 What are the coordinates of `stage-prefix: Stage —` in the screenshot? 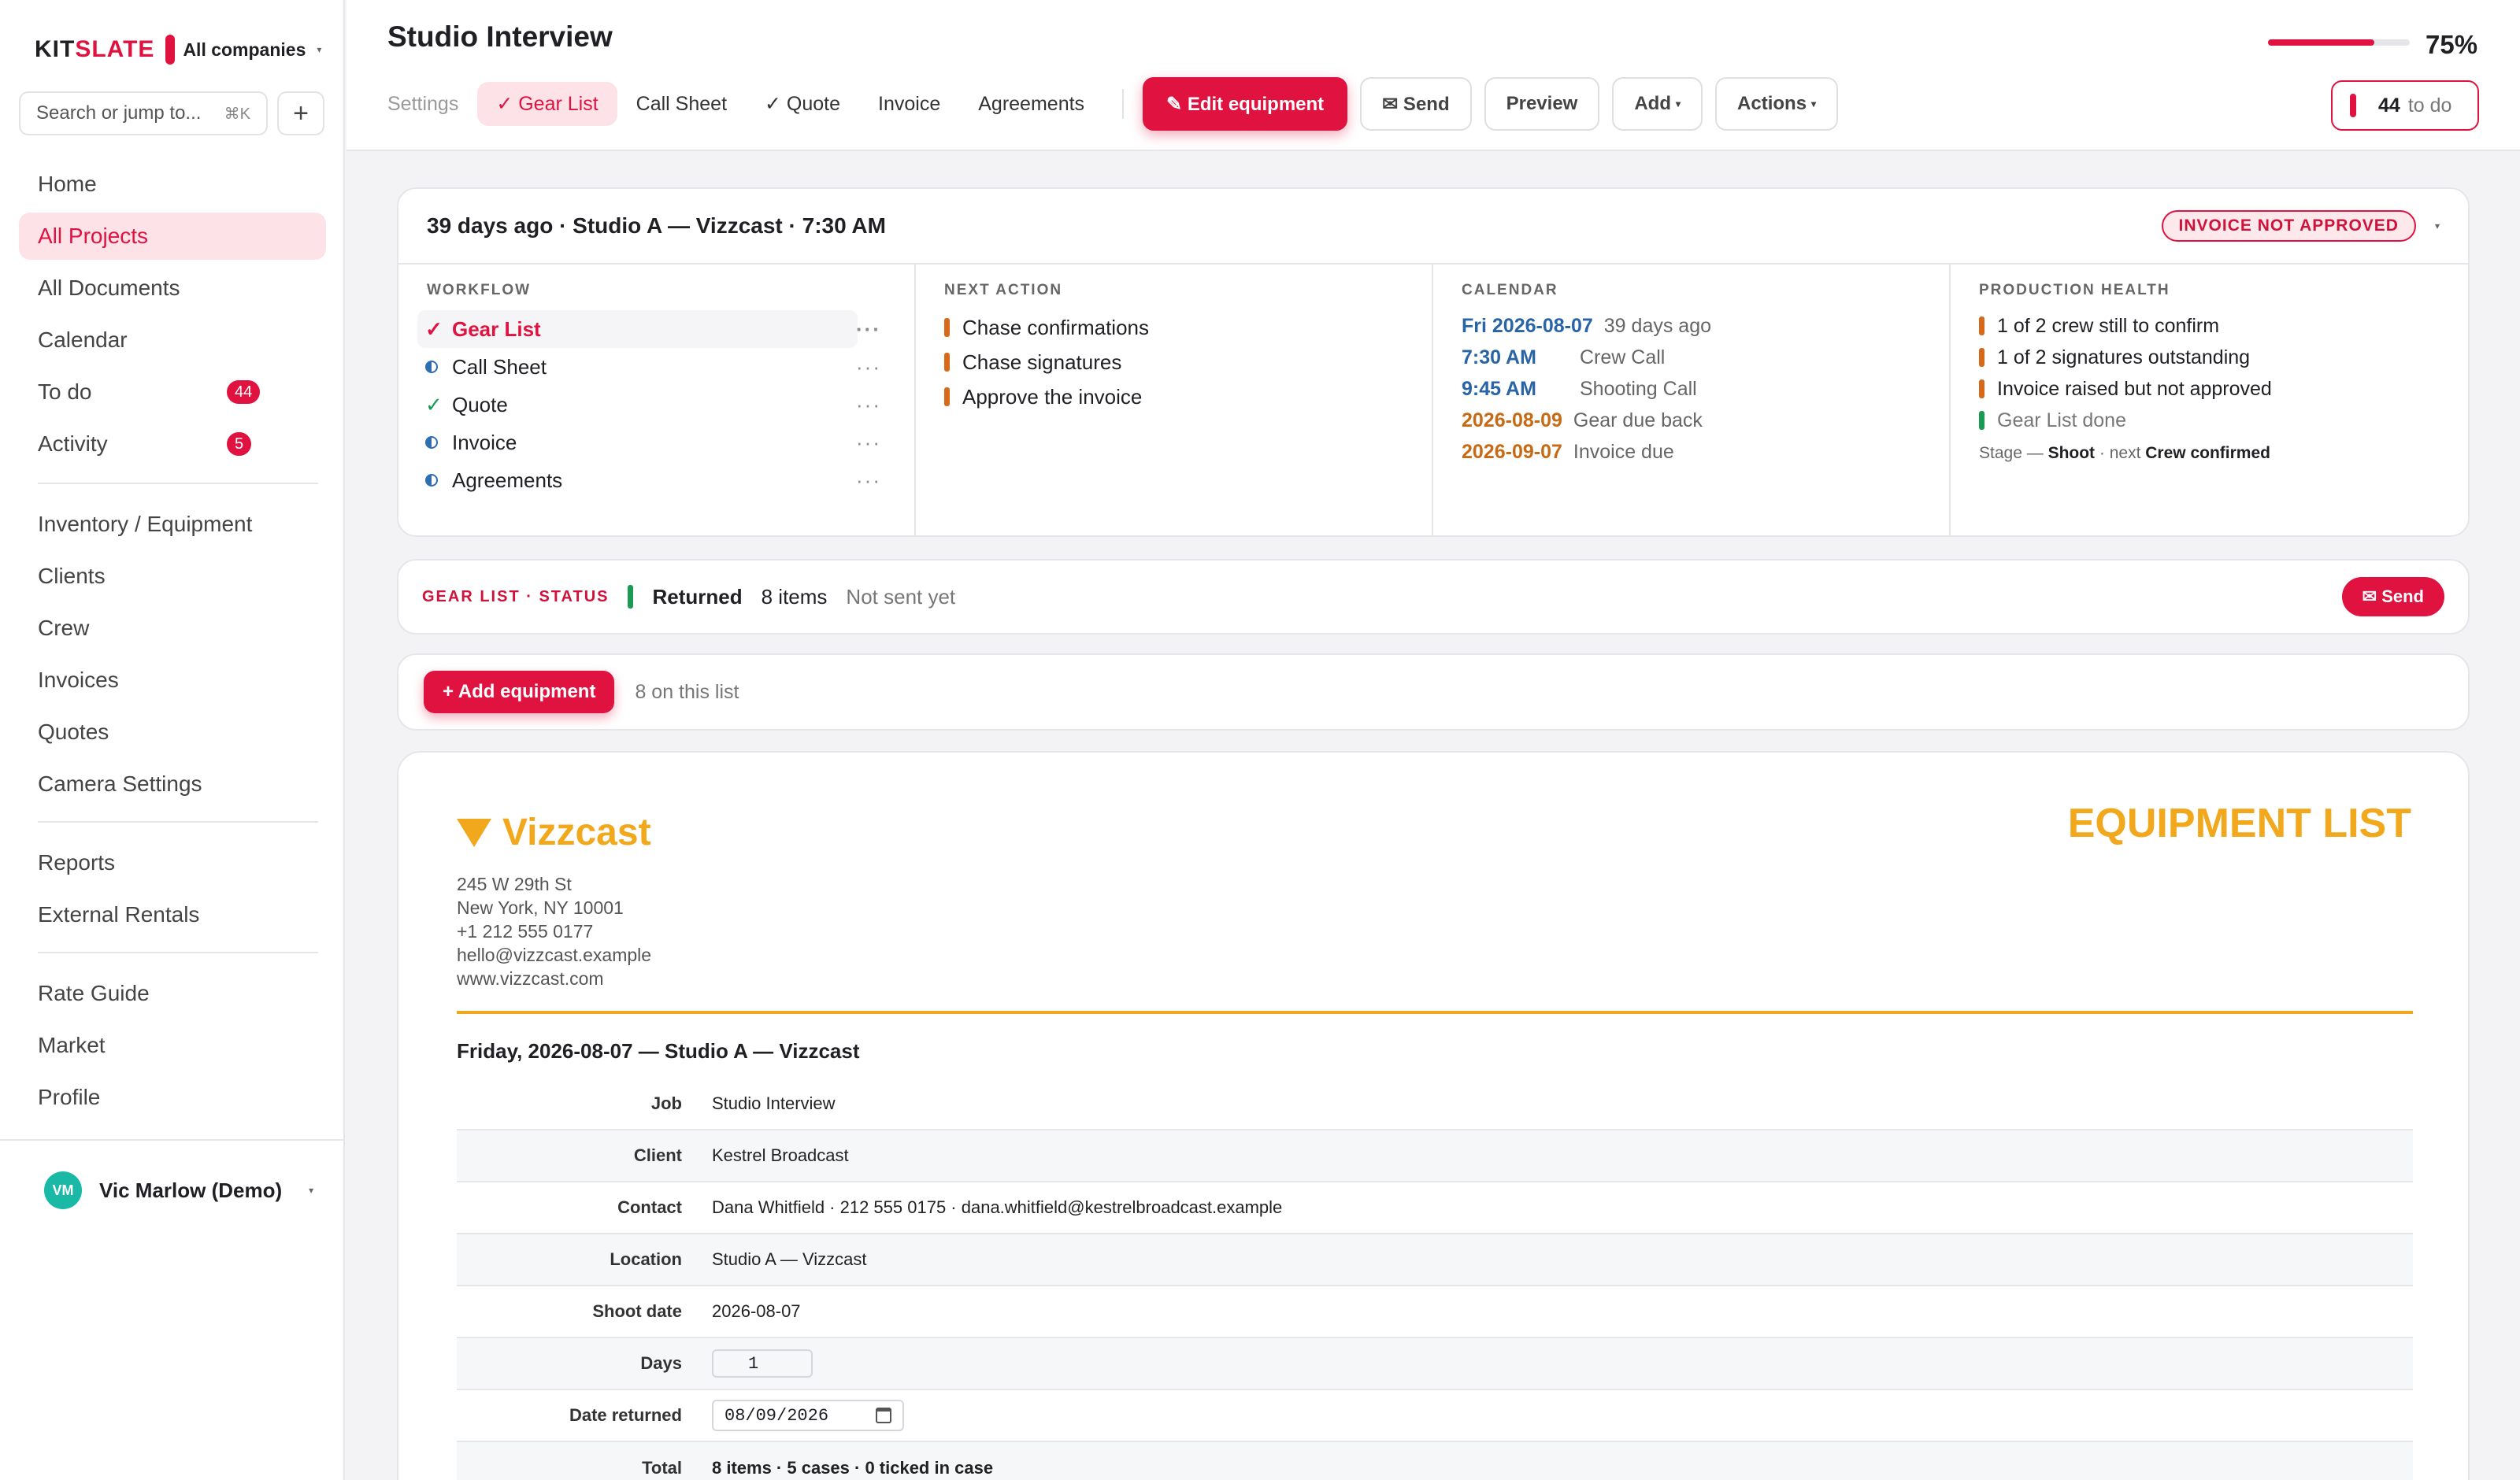 It's located at (2011, 453).